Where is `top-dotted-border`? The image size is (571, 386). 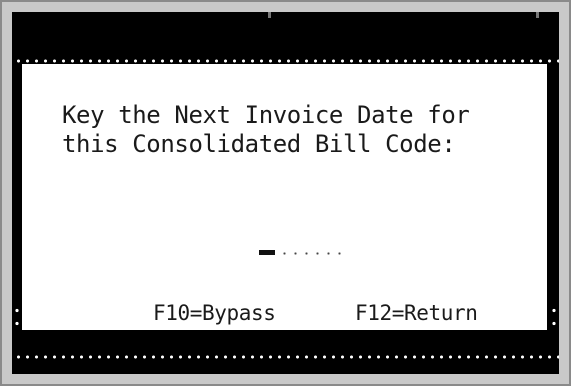 top-dotted-border is located at coordinates (285, 61).